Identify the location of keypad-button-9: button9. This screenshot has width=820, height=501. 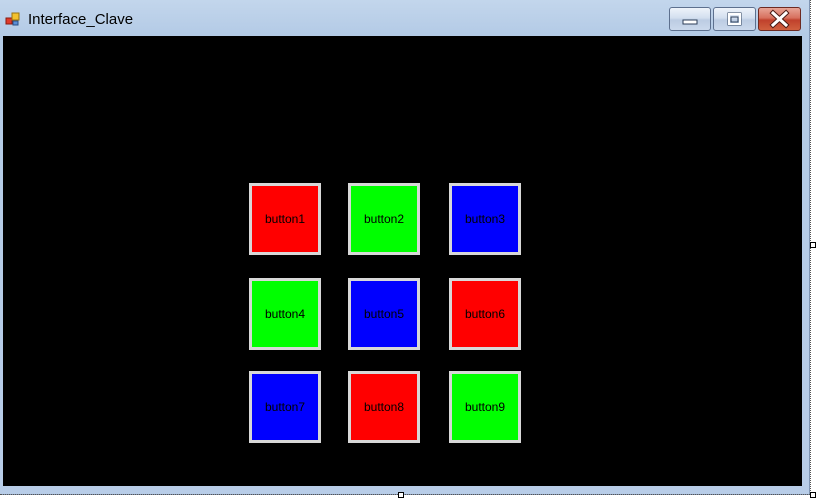
(485, 407).